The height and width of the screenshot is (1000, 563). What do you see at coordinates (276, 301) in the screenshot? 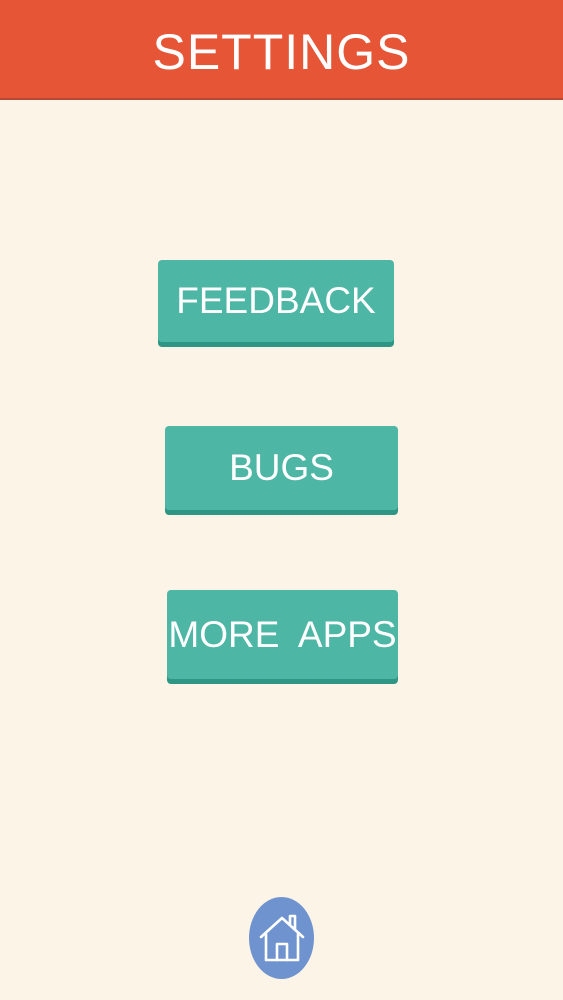
I see `feedback-button: FEEDBACK` at bounding box center [276, 301].